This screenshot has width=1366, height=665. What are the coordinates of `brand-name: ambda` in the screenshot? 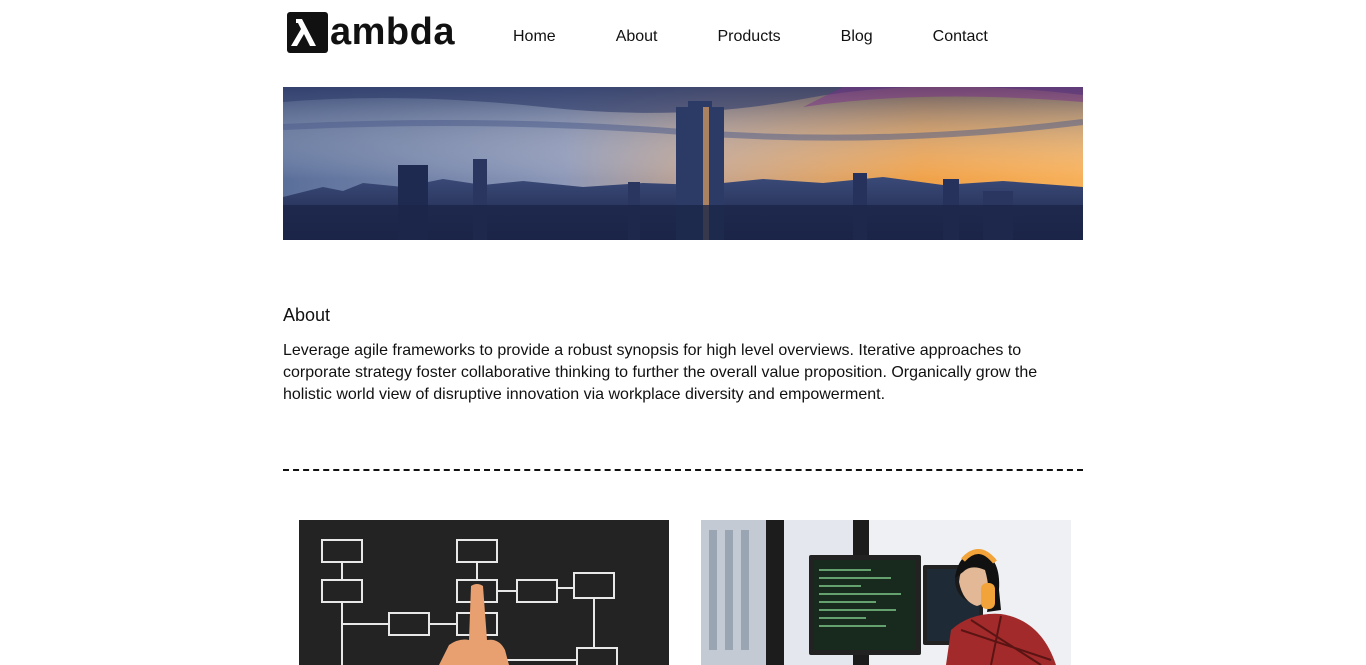 It's located at (392, 32).